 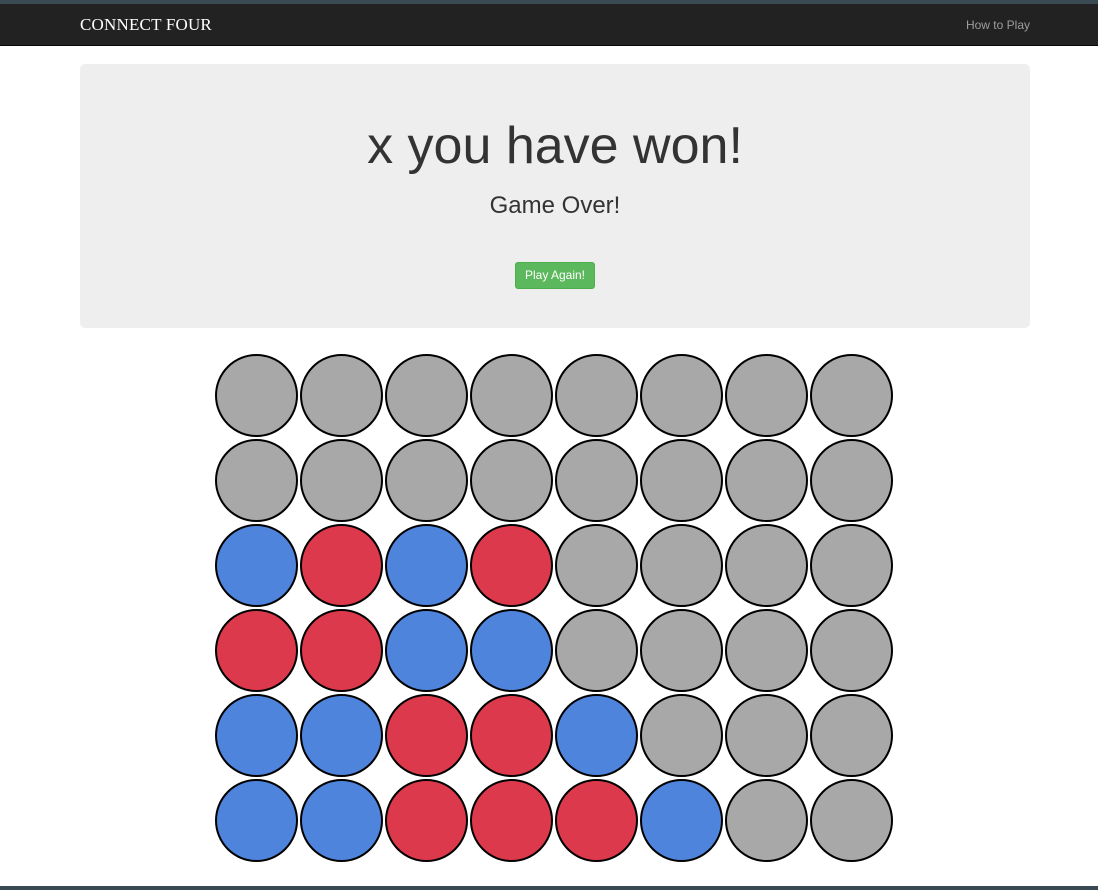 What do you see at coordinates (998, 25) in the screenshot?
I see `how-to-play-link: How to Play` at bounding box center [998, 25].